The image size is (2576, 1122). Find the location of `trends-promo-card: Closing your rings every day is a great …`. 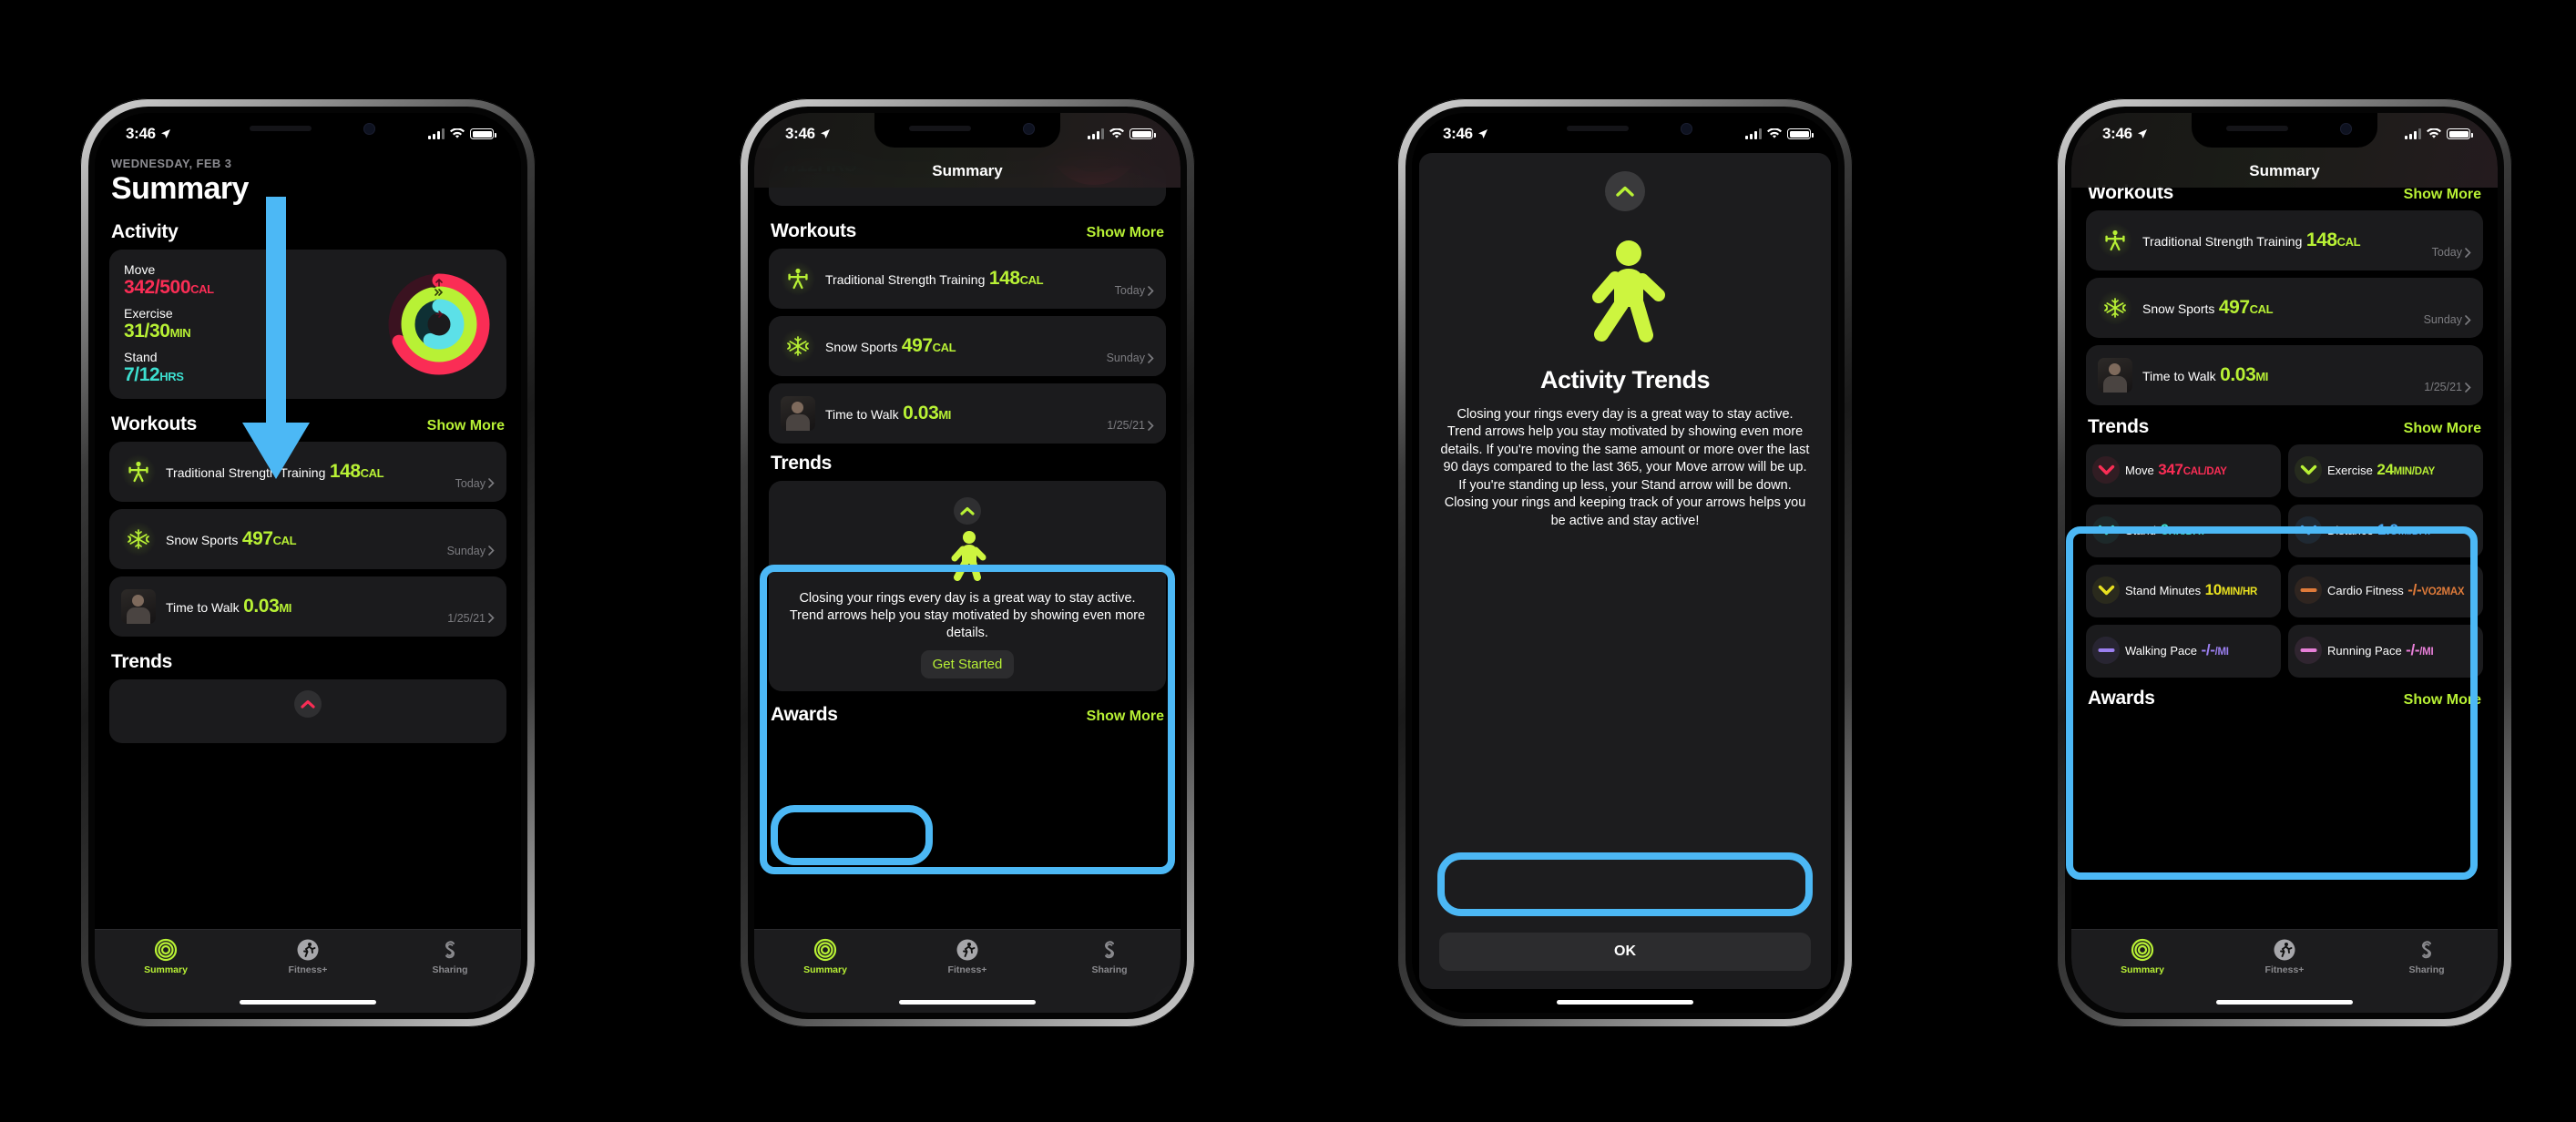

trends-promo-card: Closing your rings every day is a great … is located at coordinates (967, 586).